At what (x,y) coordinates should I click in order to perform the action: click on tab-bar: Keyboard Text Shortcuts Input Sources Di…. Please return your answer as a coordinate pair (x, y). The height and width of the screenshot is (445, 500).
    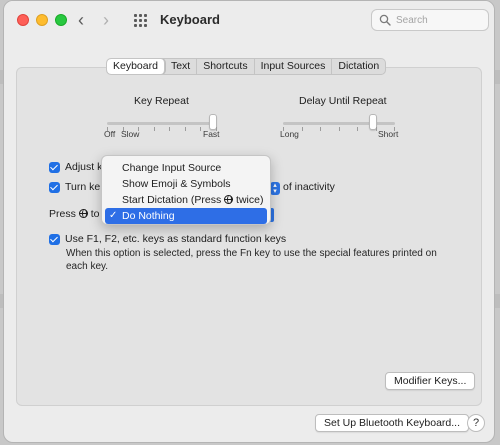
    Looking at the image, I should click on (246, 66).